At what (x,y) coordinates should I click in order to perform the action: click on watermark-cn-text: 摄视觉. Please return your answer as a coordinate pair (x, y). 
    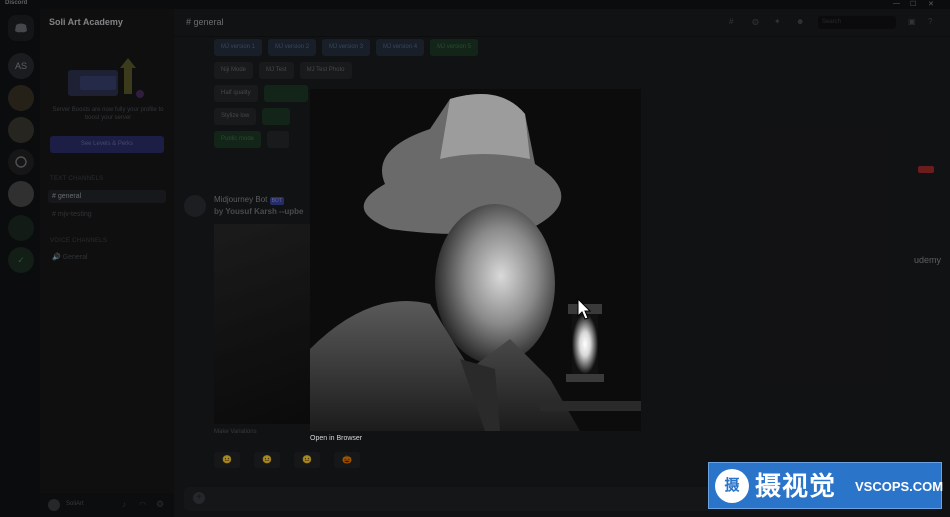
    Looking at the image, I should click on (796, 486).